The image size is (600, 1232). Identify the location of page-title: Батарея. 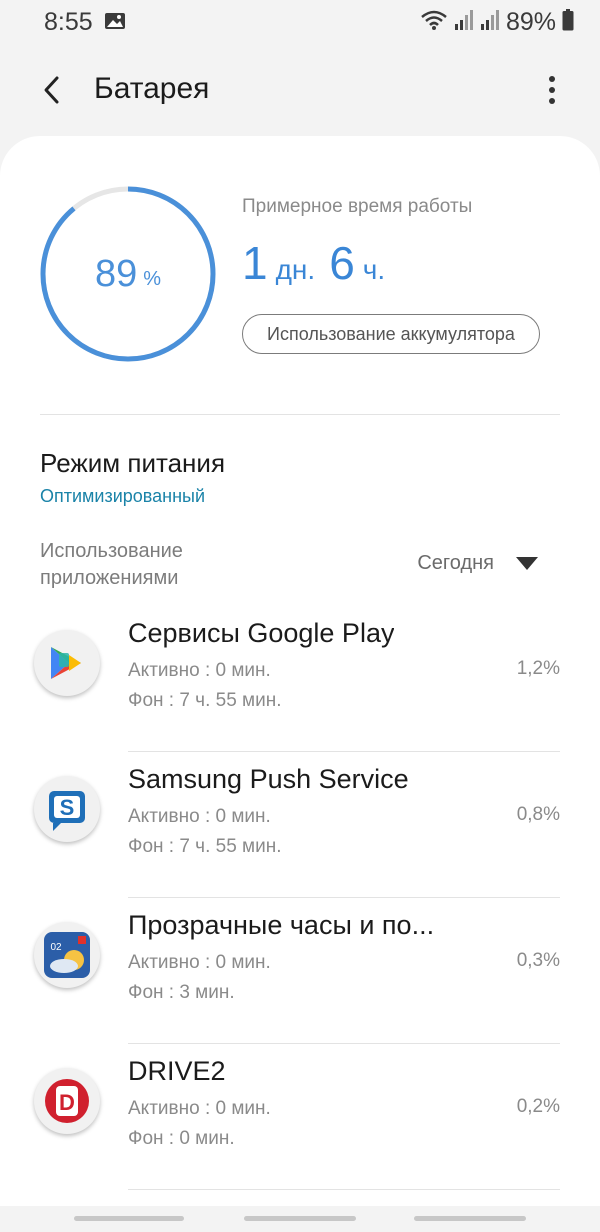
(152, 88).